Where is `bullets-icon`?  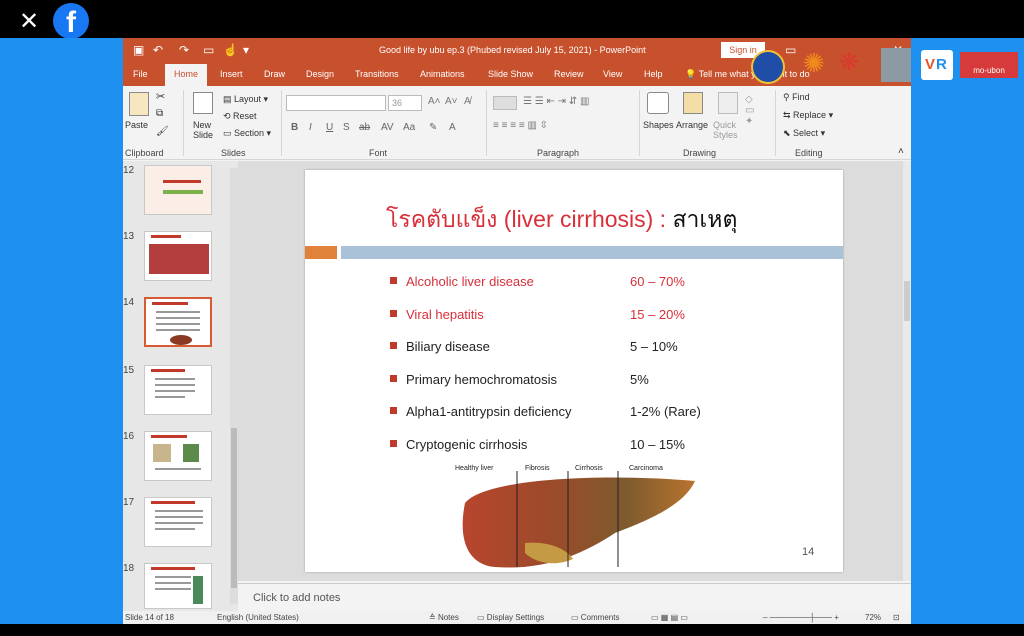
bullets-icon is located at coordinates (505, 103).